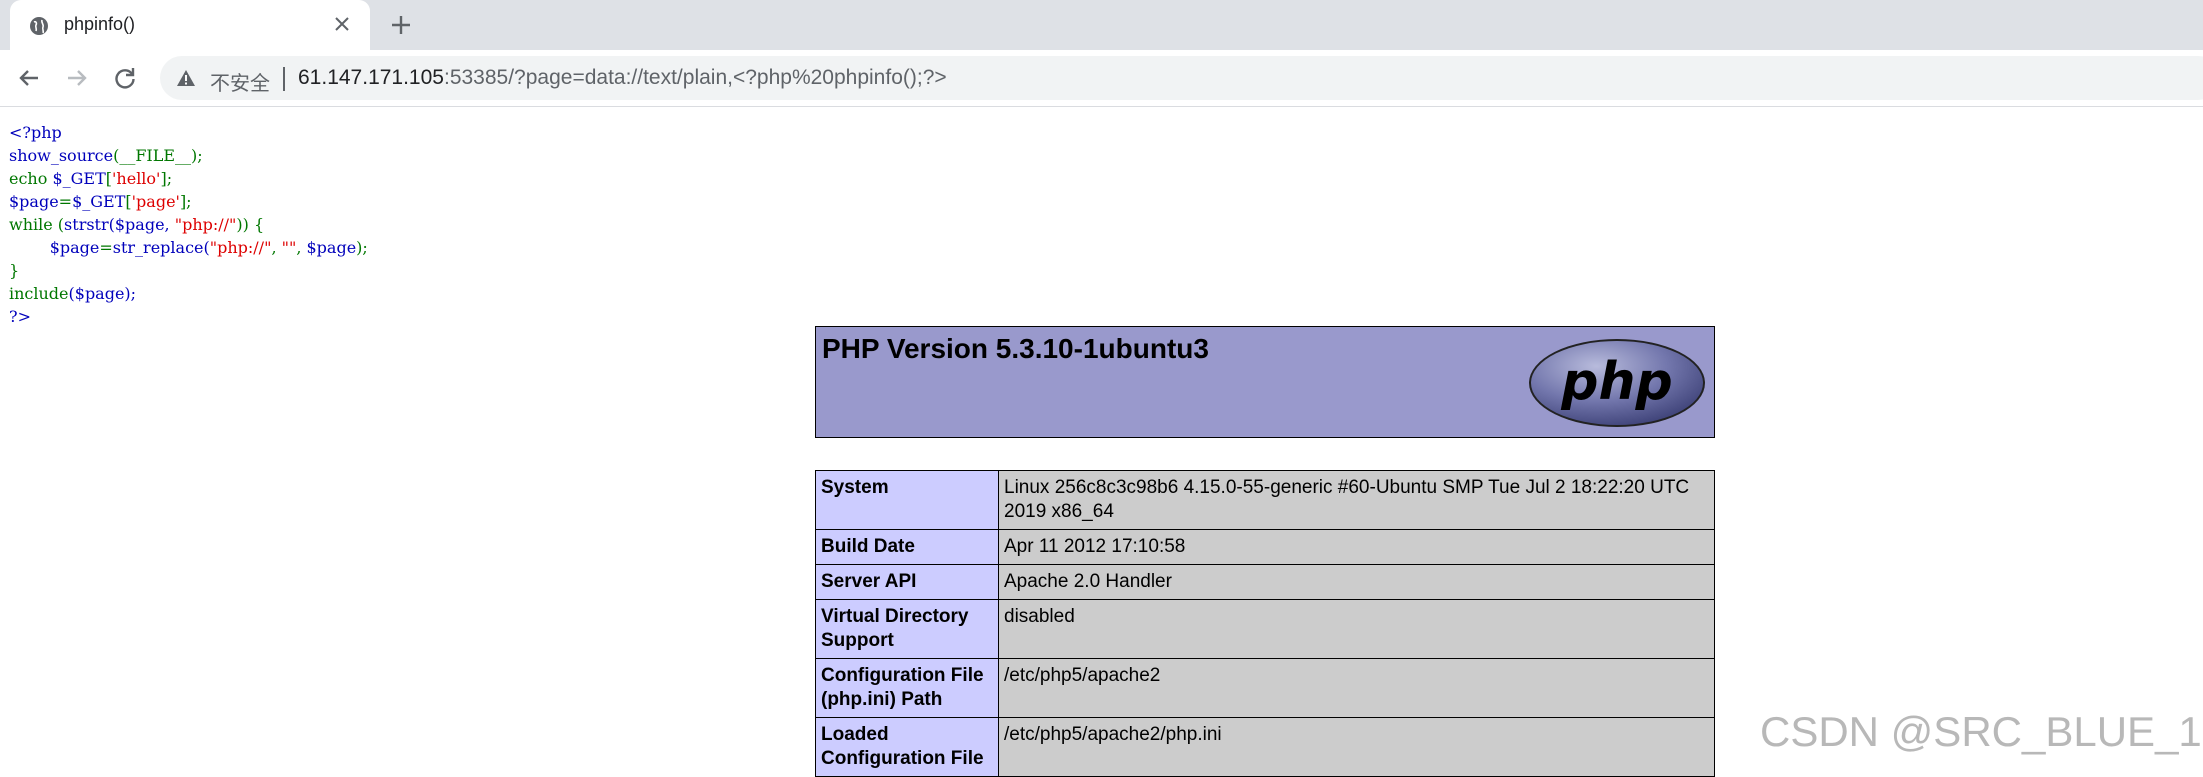  Describe the element at coordinates (371, 77) in the screenshot. I see `url-host: 61.147.171.105` at that location.